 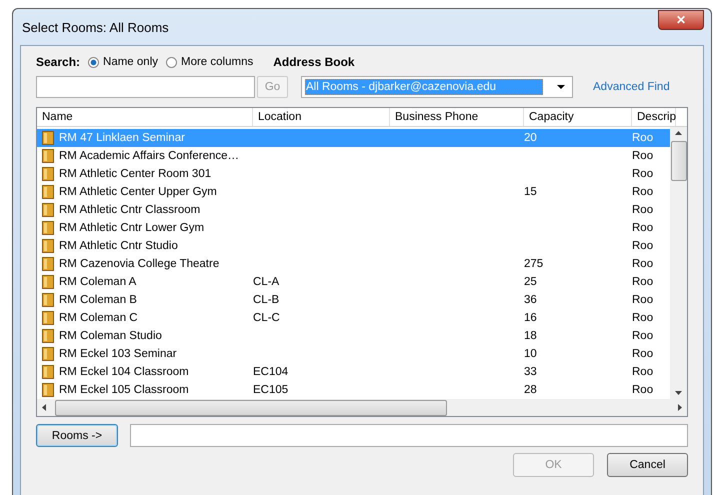 I want to click on room-row: RM Coleman A CL-A 25 Roo, so click(x=353, y=282).